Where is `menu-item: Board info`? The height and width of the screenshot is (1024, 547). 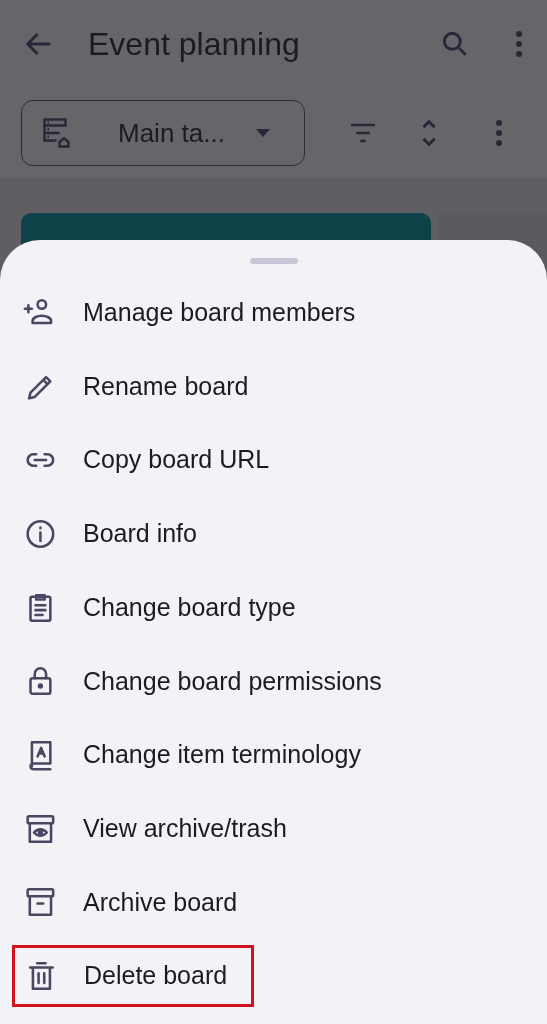 menu-item: Board info is located at coordinates (108, 533).